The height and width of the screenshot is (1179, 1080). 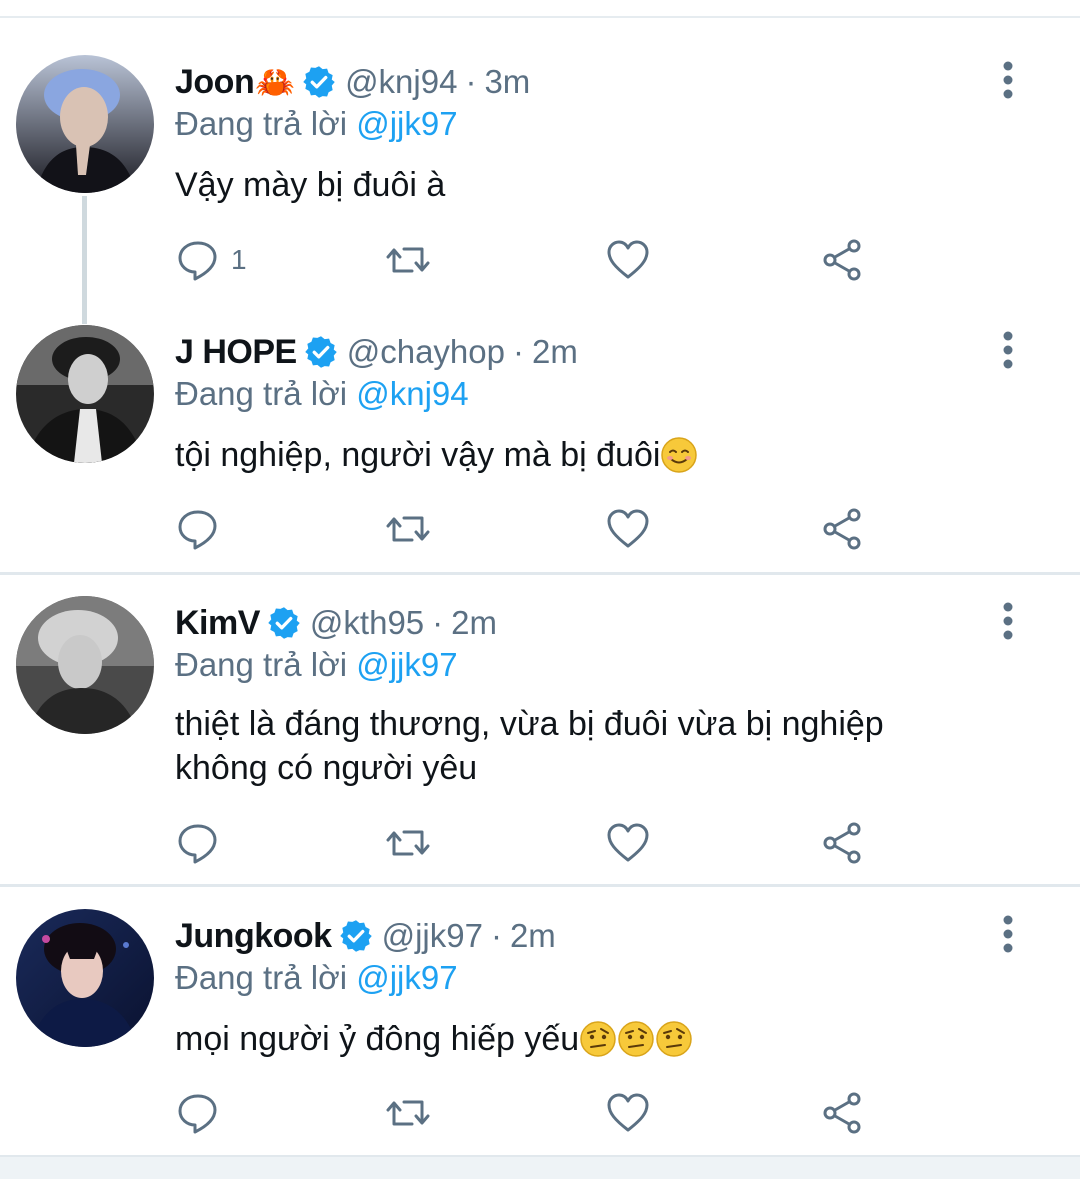 What do you see at coordinates (239, 259) in the screenshot?
I see `reply-count: 1` at bounding box center [239, 259].